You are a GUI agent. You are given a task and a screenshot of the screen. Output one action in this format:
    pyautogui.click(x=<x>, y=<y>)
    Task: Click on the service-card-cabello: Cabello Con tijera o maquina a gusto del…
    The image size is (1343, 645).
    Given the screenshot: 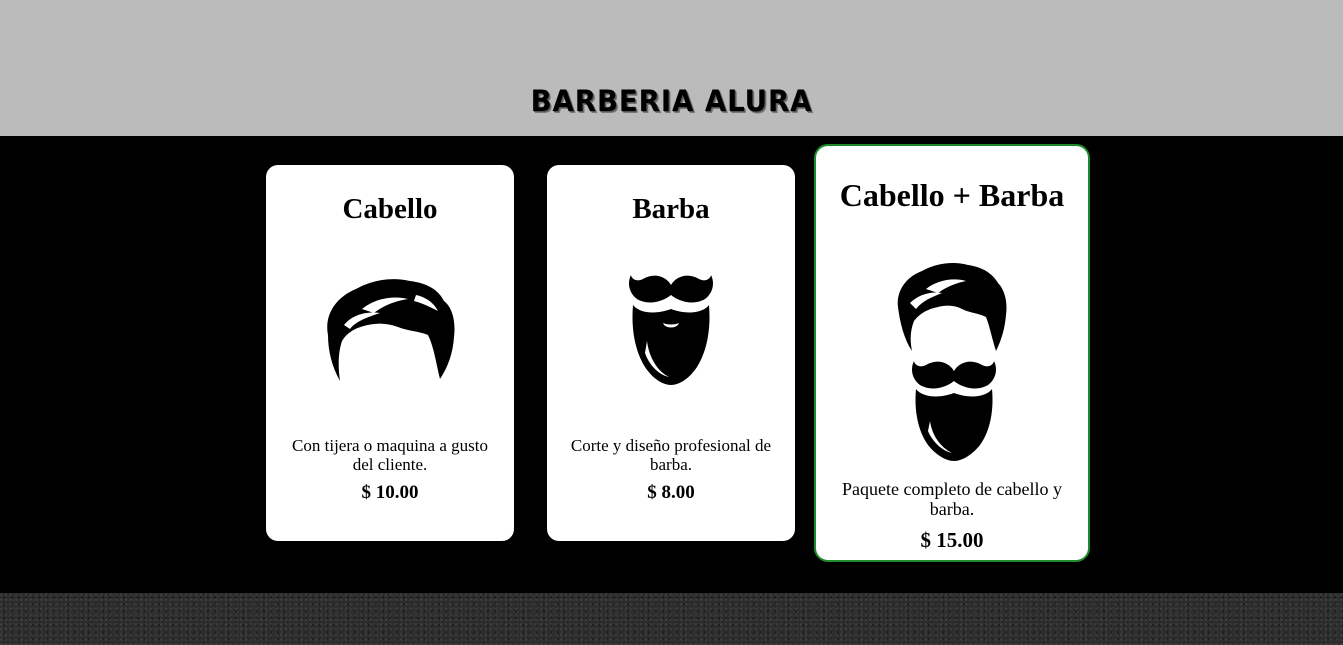 What is the action you would take?
    pyautogui.click(x=390, y=353)
    